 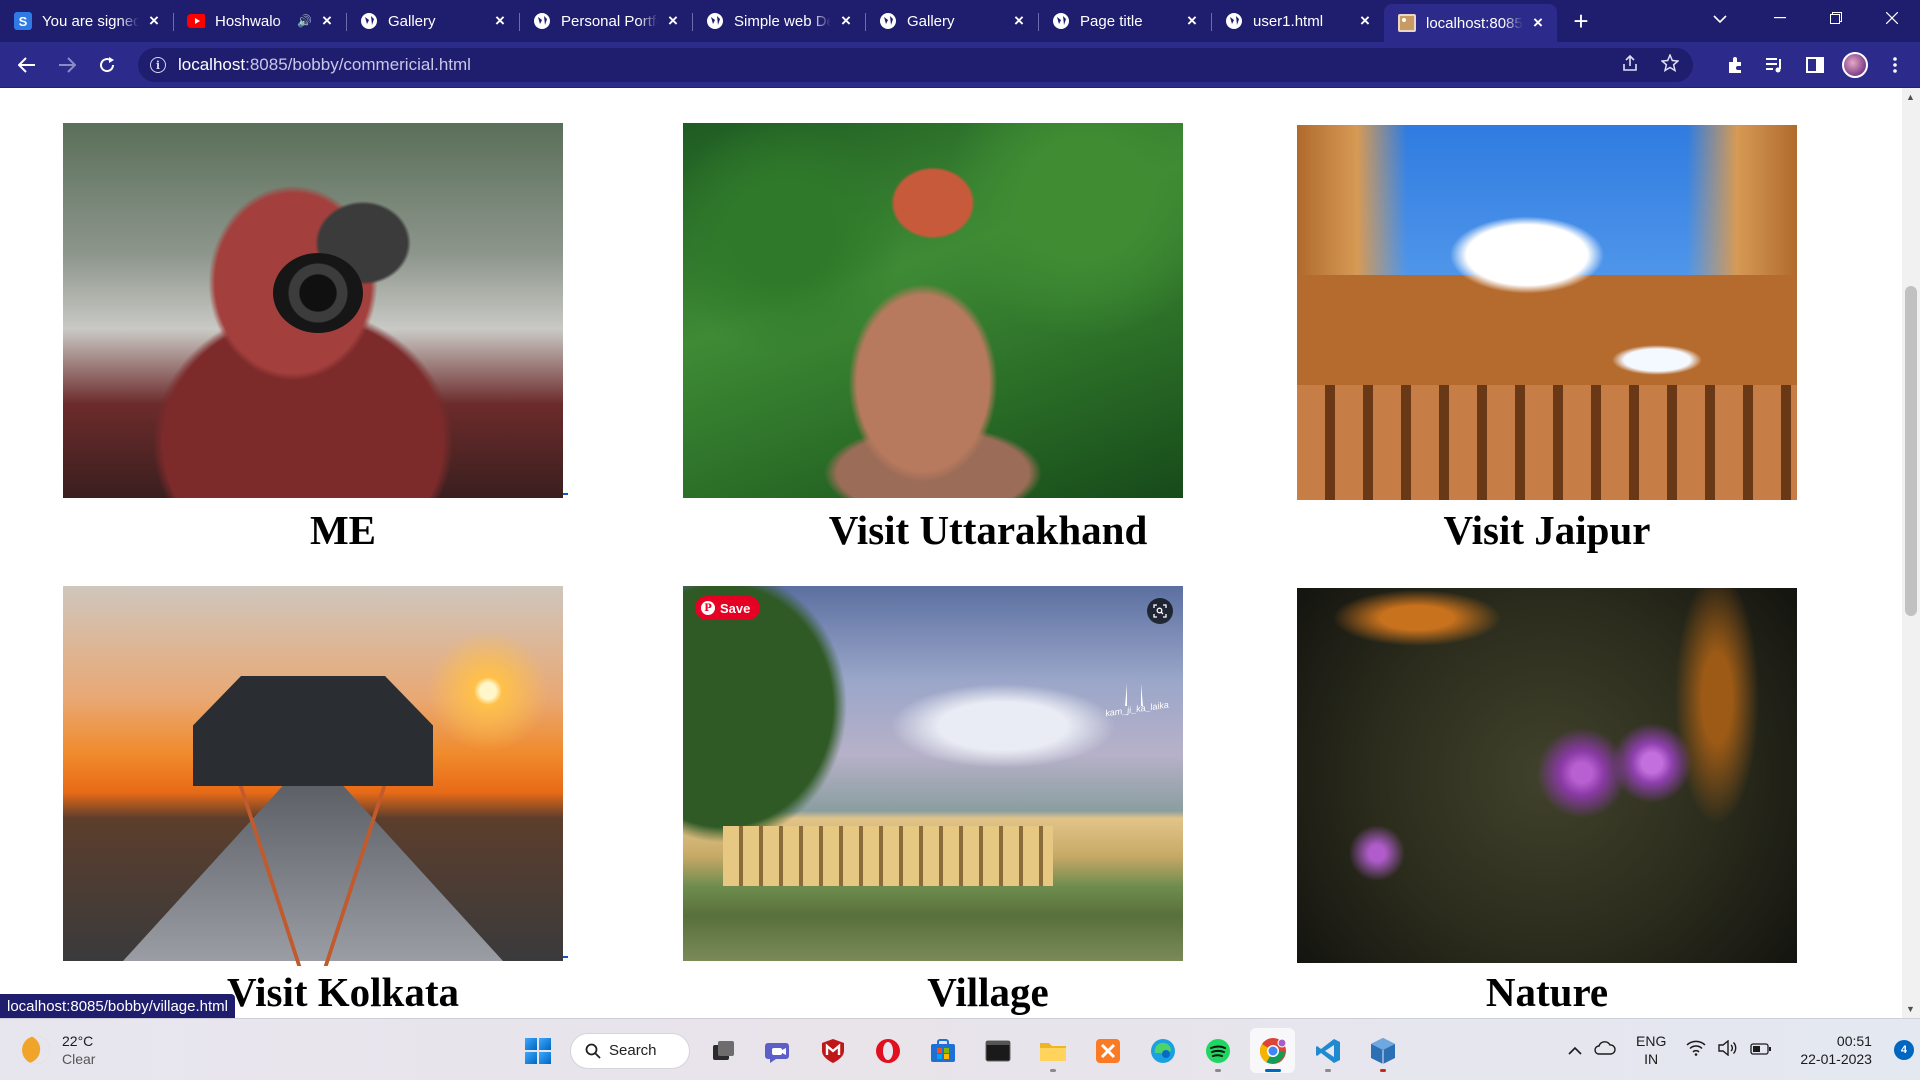 What do you see at coordinates (1327, 1050) in the screenshot?
I see `vscode-icon` at bounding box center [1327, 1050].